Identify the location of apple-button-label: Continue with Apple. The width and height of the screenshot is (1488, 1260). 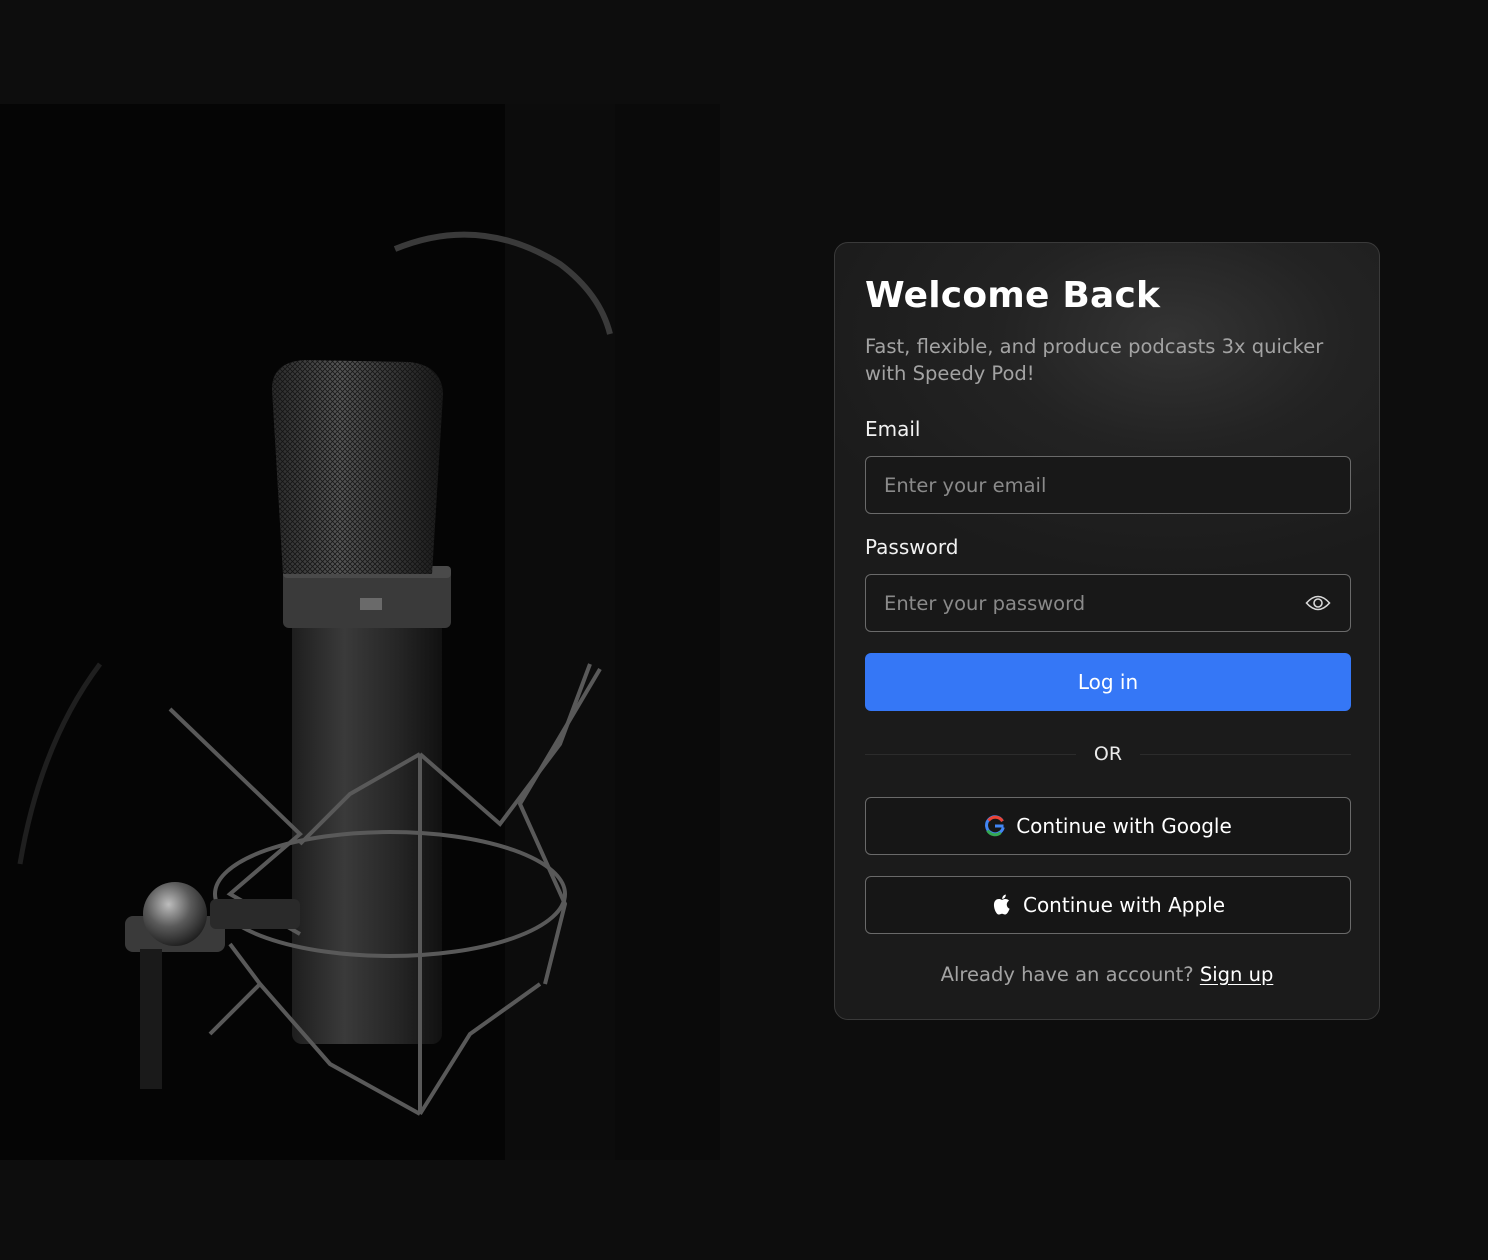
(1123, 905).